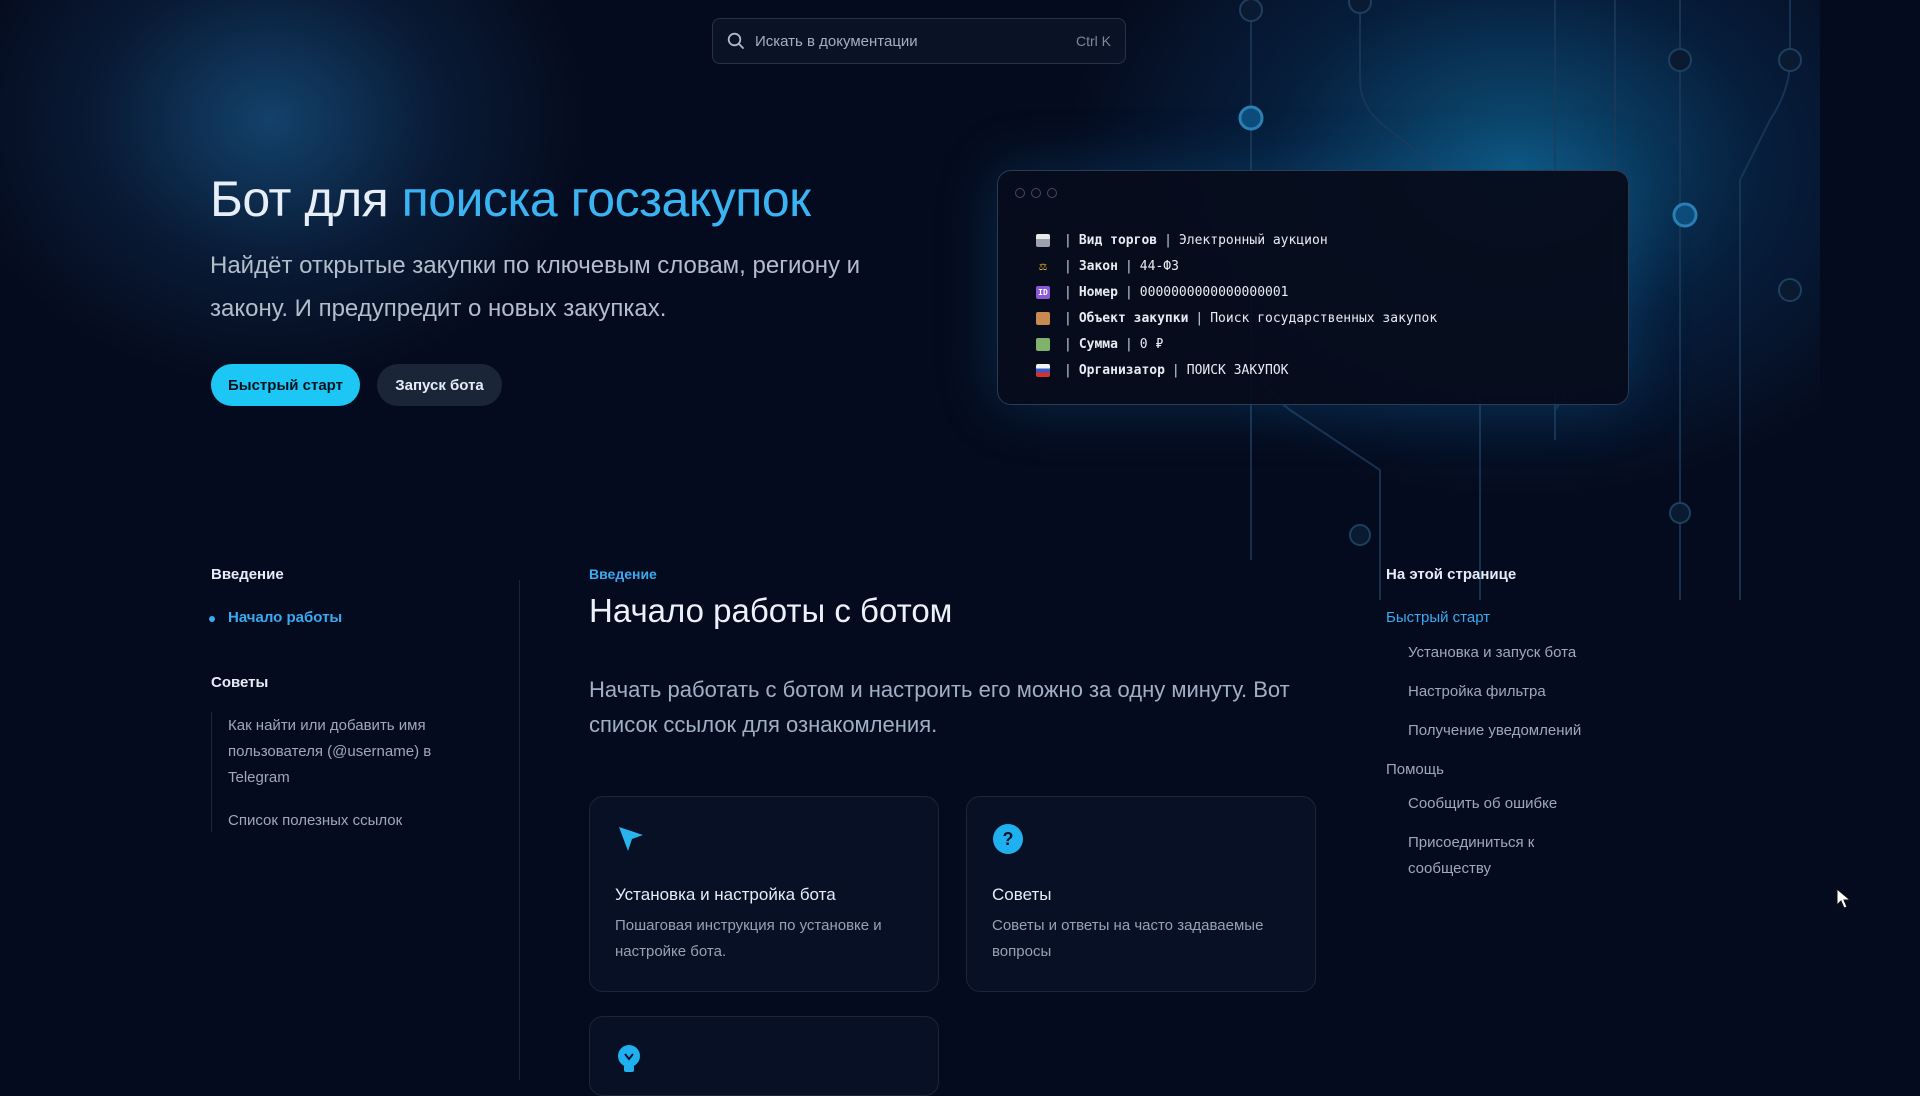 Image resolution: width=1920 pixels, height=1096 pixels. Describe the element at coordinates (1844, 898) in the screenshot. I see `mouse-cursor-icon` at that location.